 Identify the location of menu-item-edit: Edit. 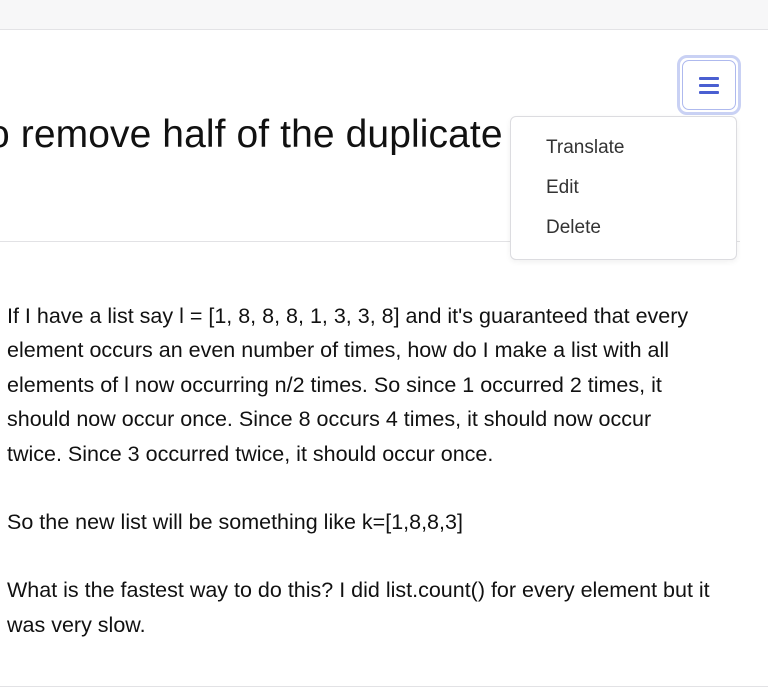
(623, 188).